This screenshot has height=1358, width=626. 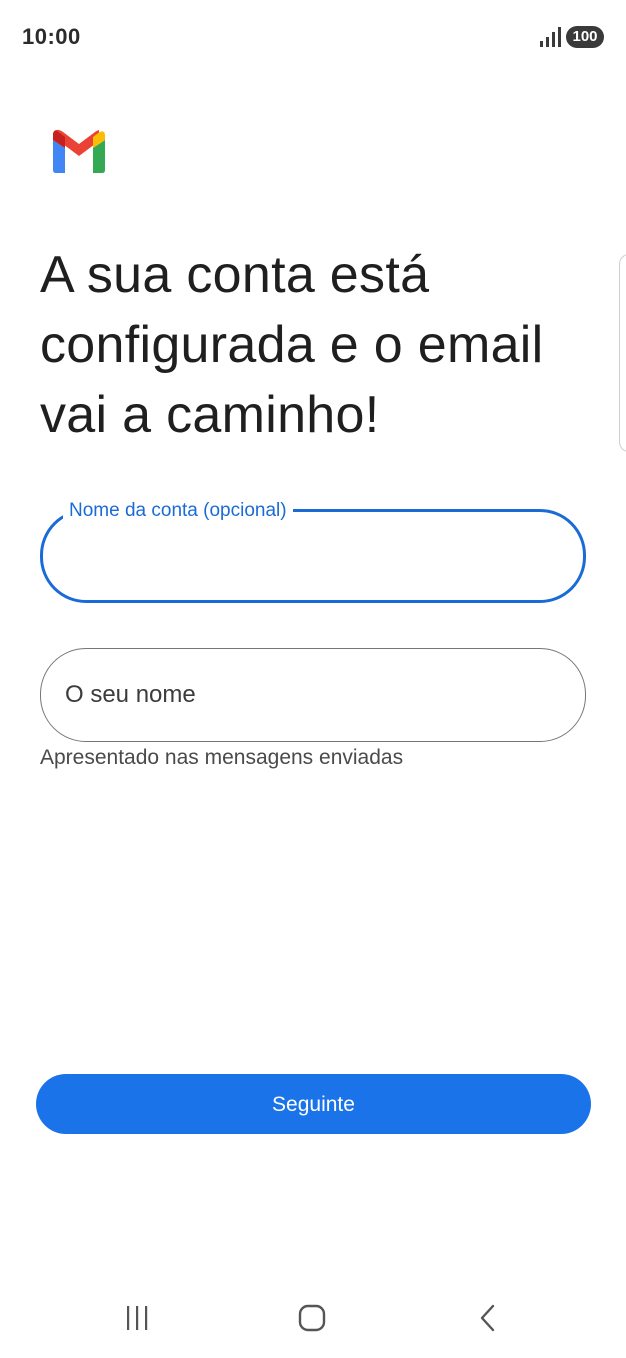 I want to click on next-button: Seguinte, so click(x=313, y=1104).